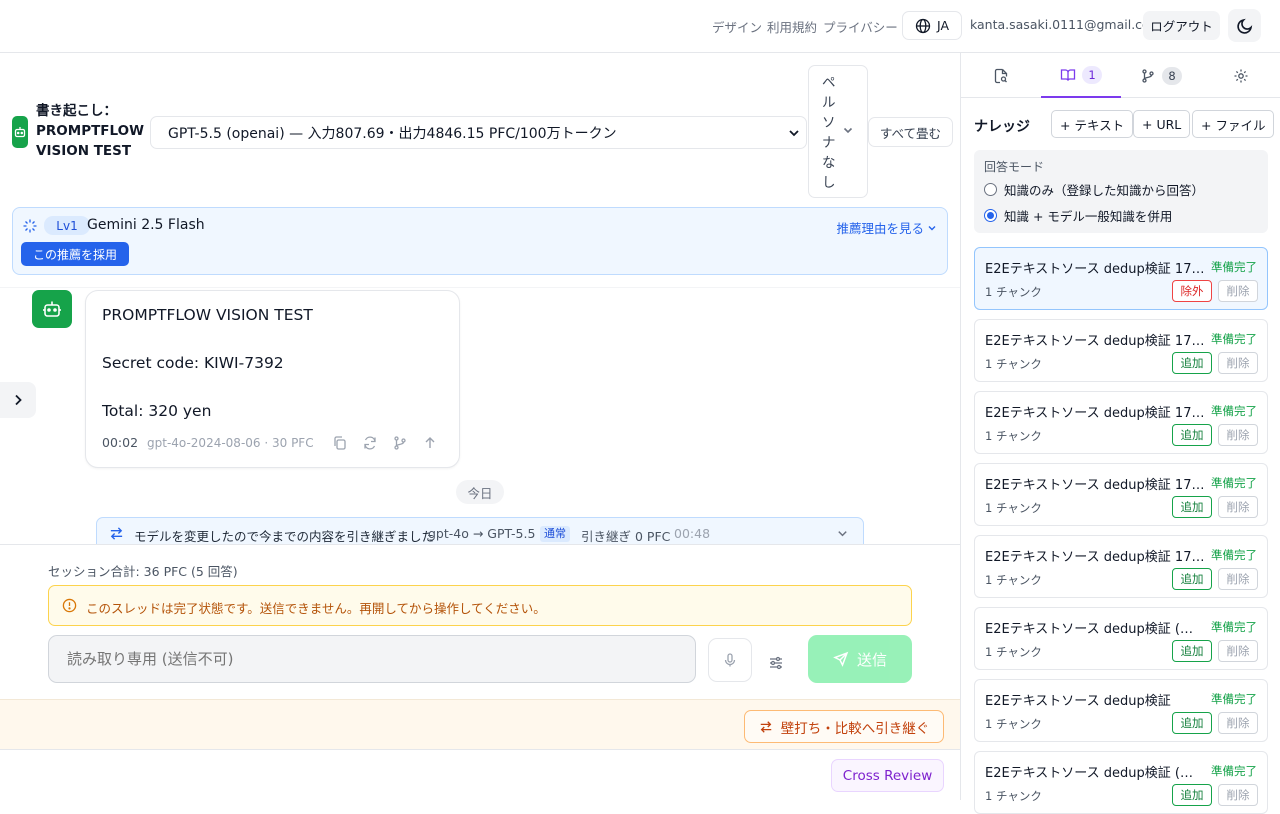 The image size is (1280, 814). I want to click on thread-title: 書き起こし：PROMPTFLOW VISION TEST, so click(90, 131).